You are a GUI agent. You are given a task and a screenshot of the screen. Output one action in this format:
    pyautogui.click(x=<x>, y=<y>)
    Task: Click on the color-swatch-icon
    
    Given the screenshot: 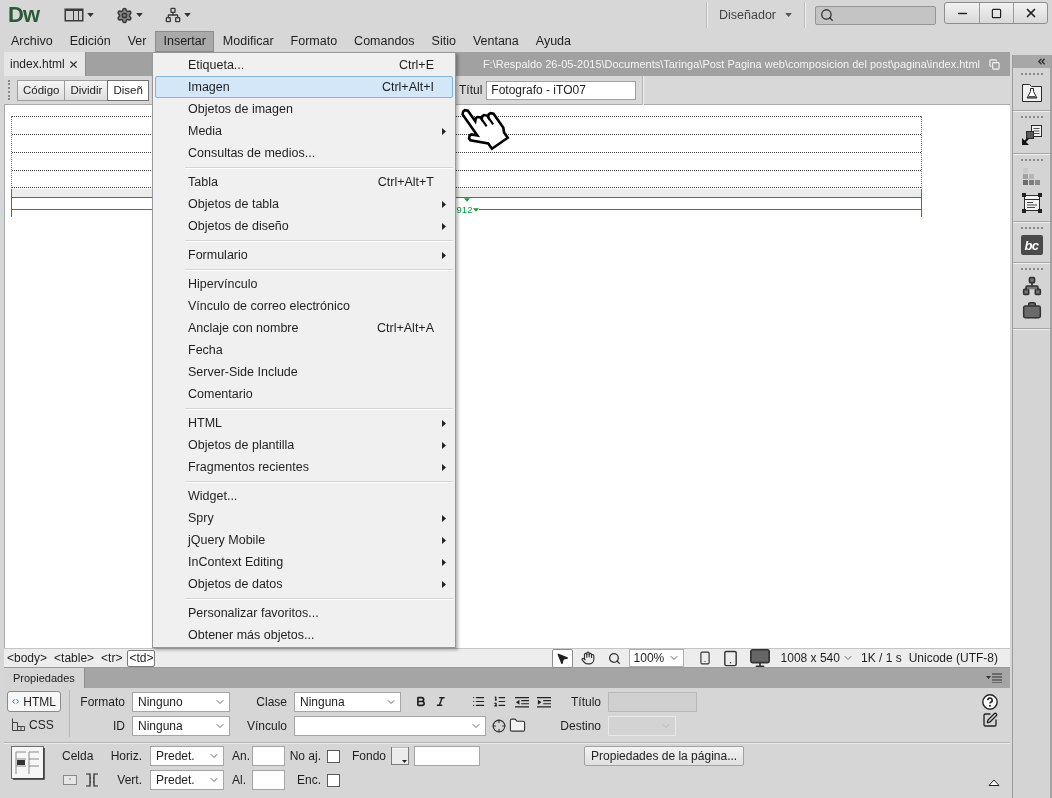 What is the action you would take?
    pyautogui.click(x=400, y=756)
    